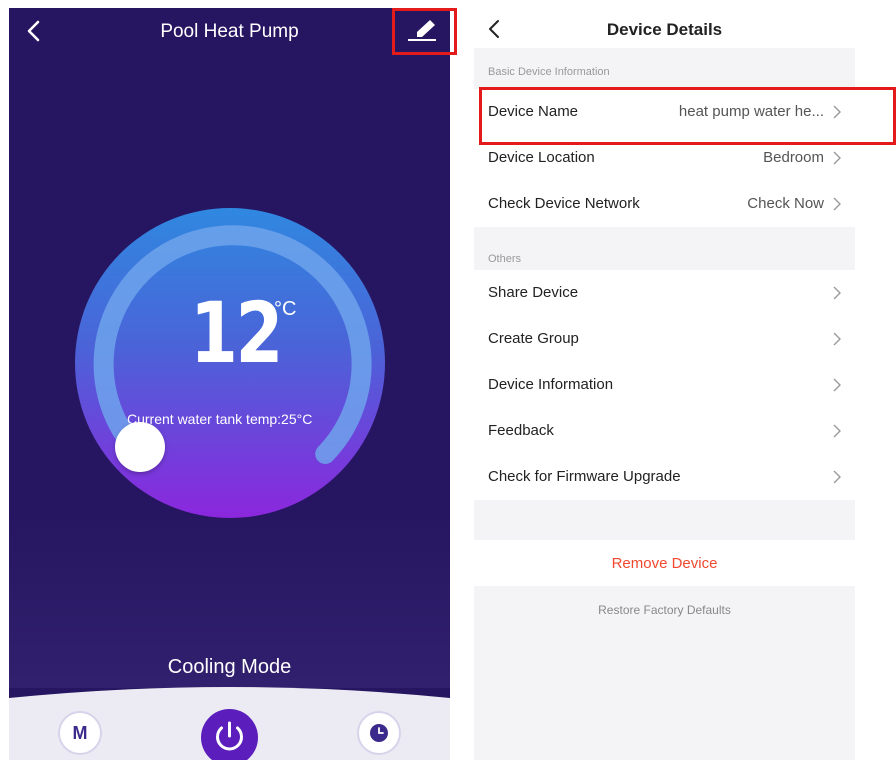  What do you see at coordinates (521, 430) in the screenshot?
I see `row-label: Feedback` at bounding box center [521, 430].